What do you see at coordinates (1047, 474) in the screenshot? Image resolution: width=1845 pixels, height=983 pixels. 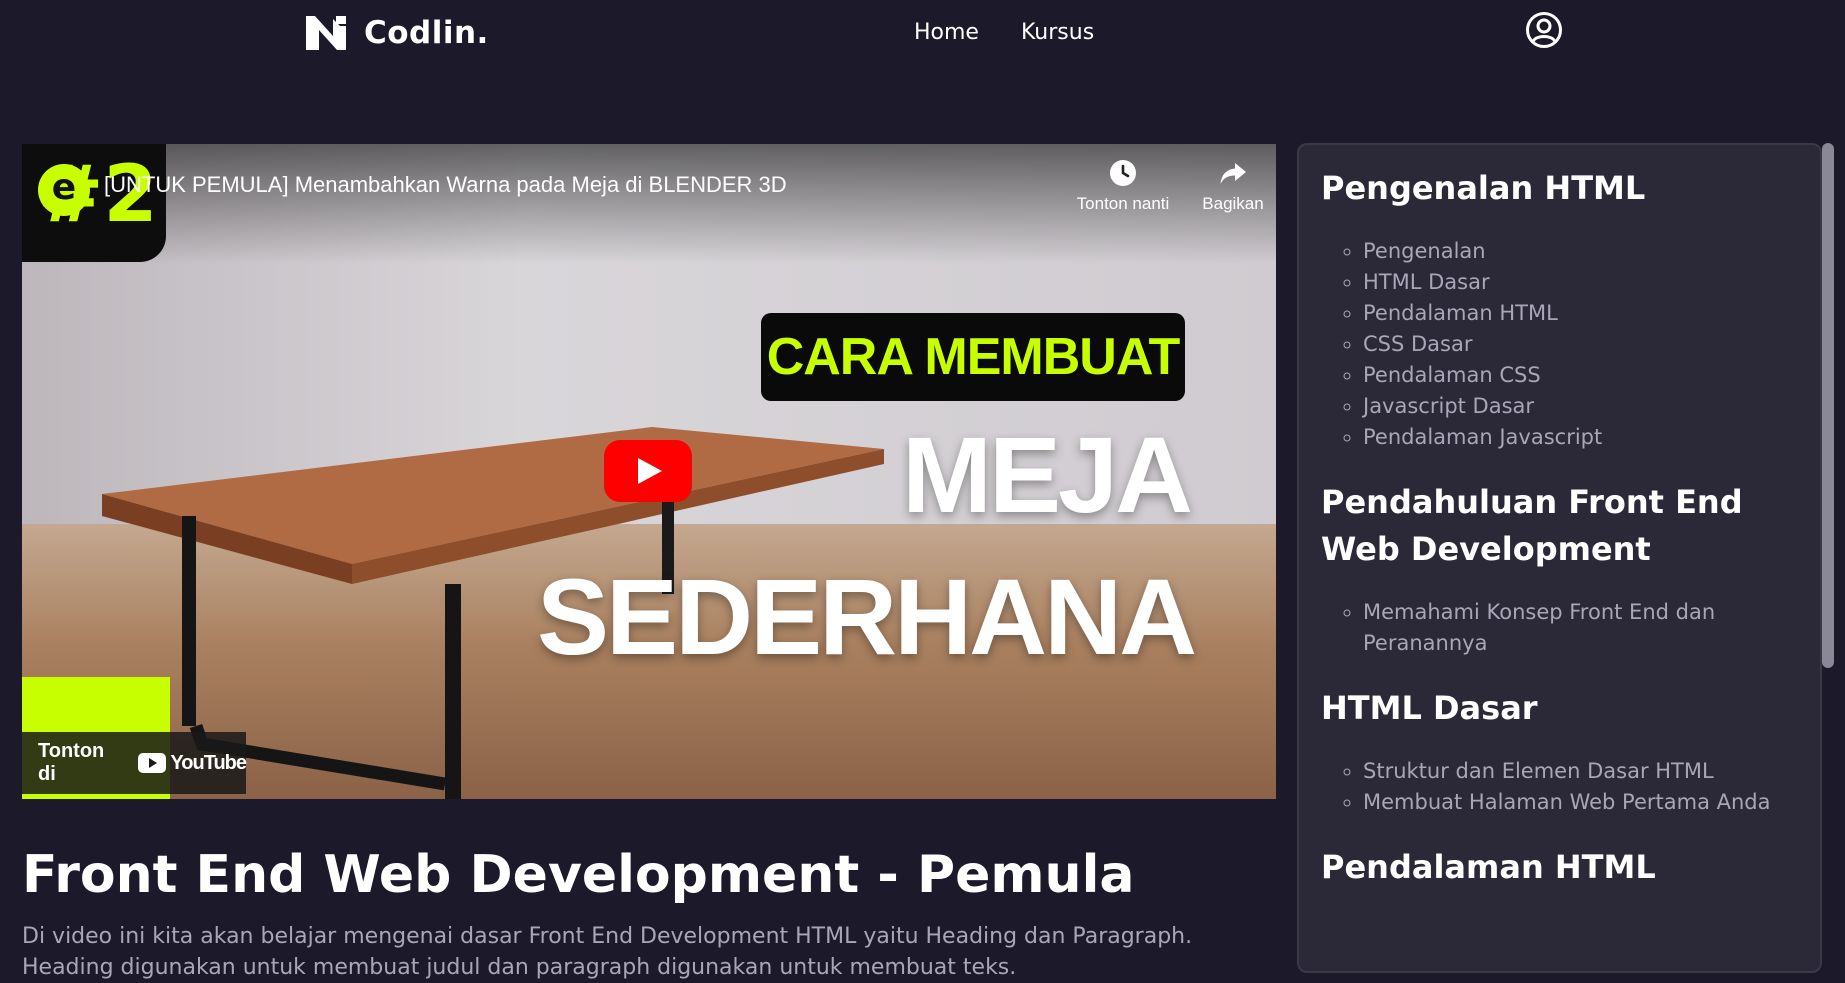 I see `thumbnail-word-meja: MEJA` at bounding box center [1047, 474].